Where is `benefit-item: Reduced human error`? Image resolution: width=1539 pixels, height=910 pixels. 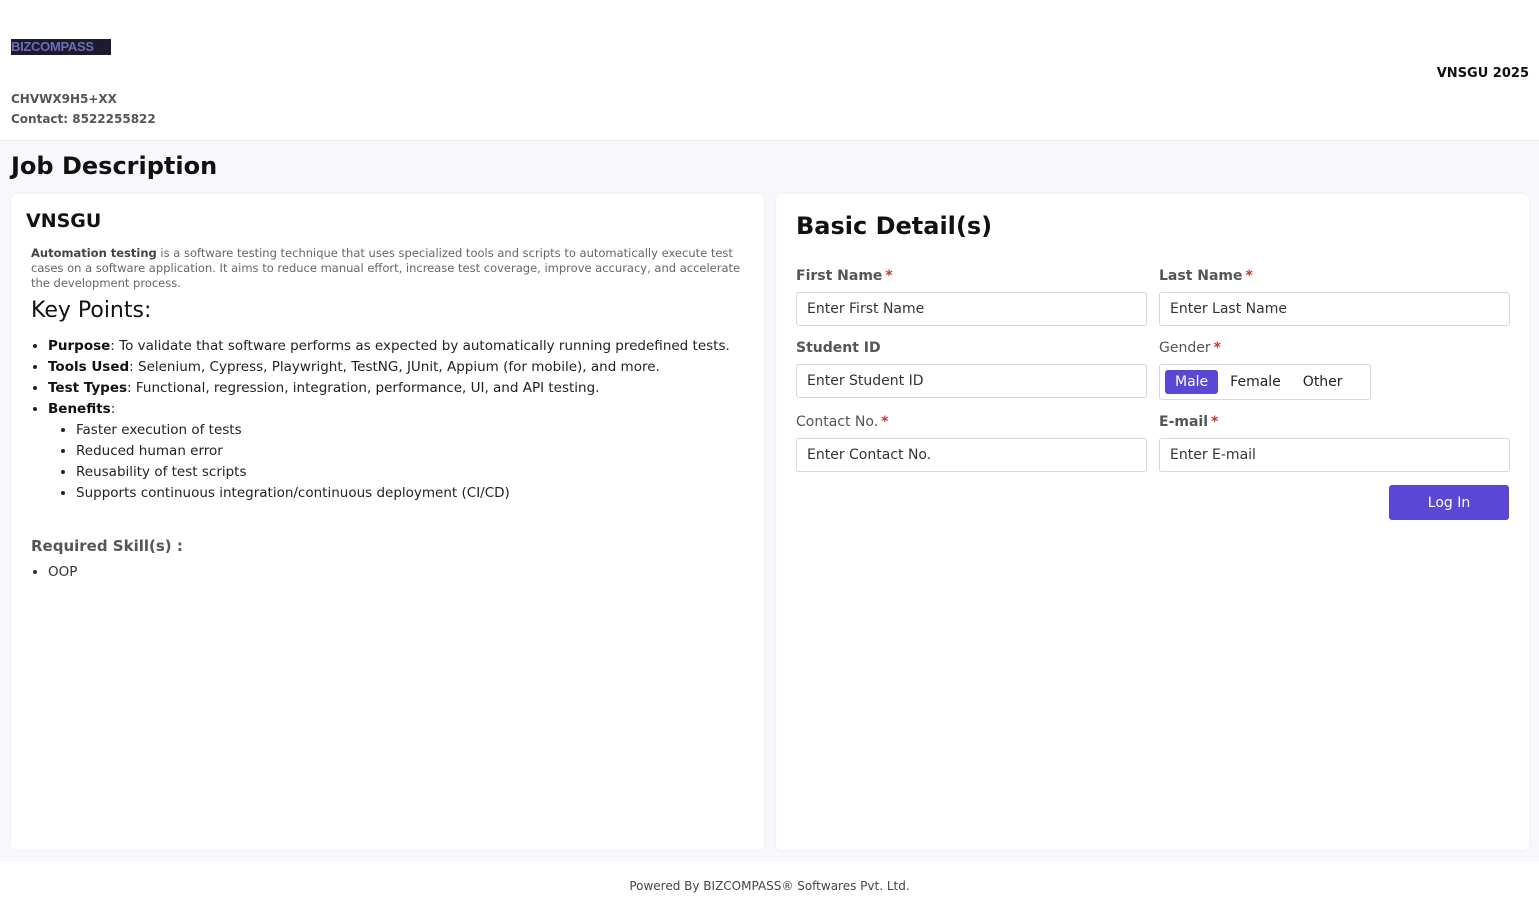 benefit-item: Reduced human error is located at coordinates (413, 451).